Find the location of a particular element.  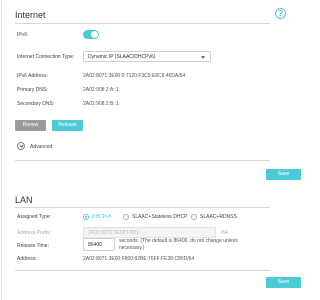

lan-divider is located at coordinates (142, 207).